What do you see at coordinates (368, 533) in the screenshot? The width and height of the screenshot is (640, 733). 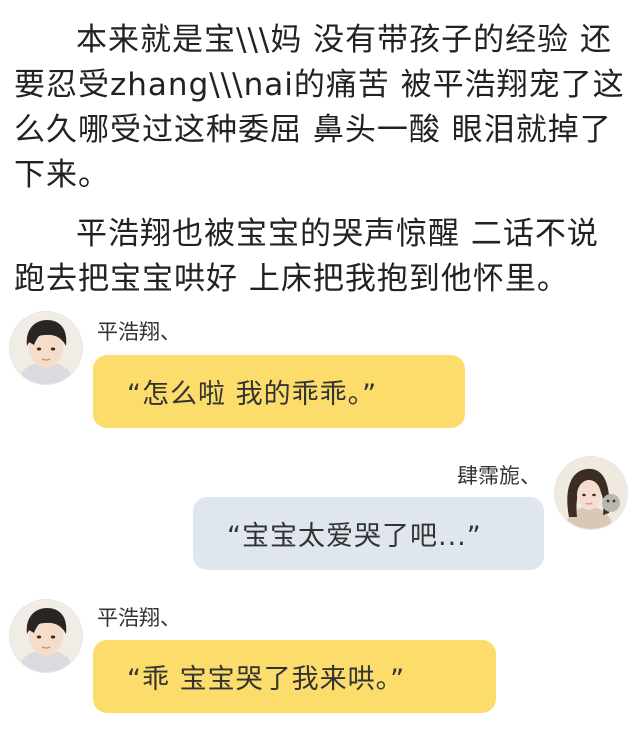 I see `message-bubble: “宝宝太爱哭了吧...”` at bounding box center [368, 533].